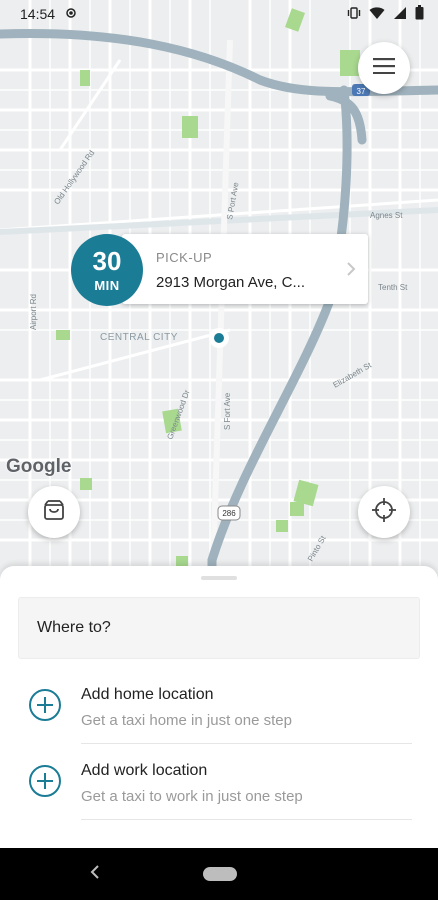 Image resolution: width=438 pixels, height=900 pixels. I want to click on destination-search-field: Where to?, so click(219, 628).